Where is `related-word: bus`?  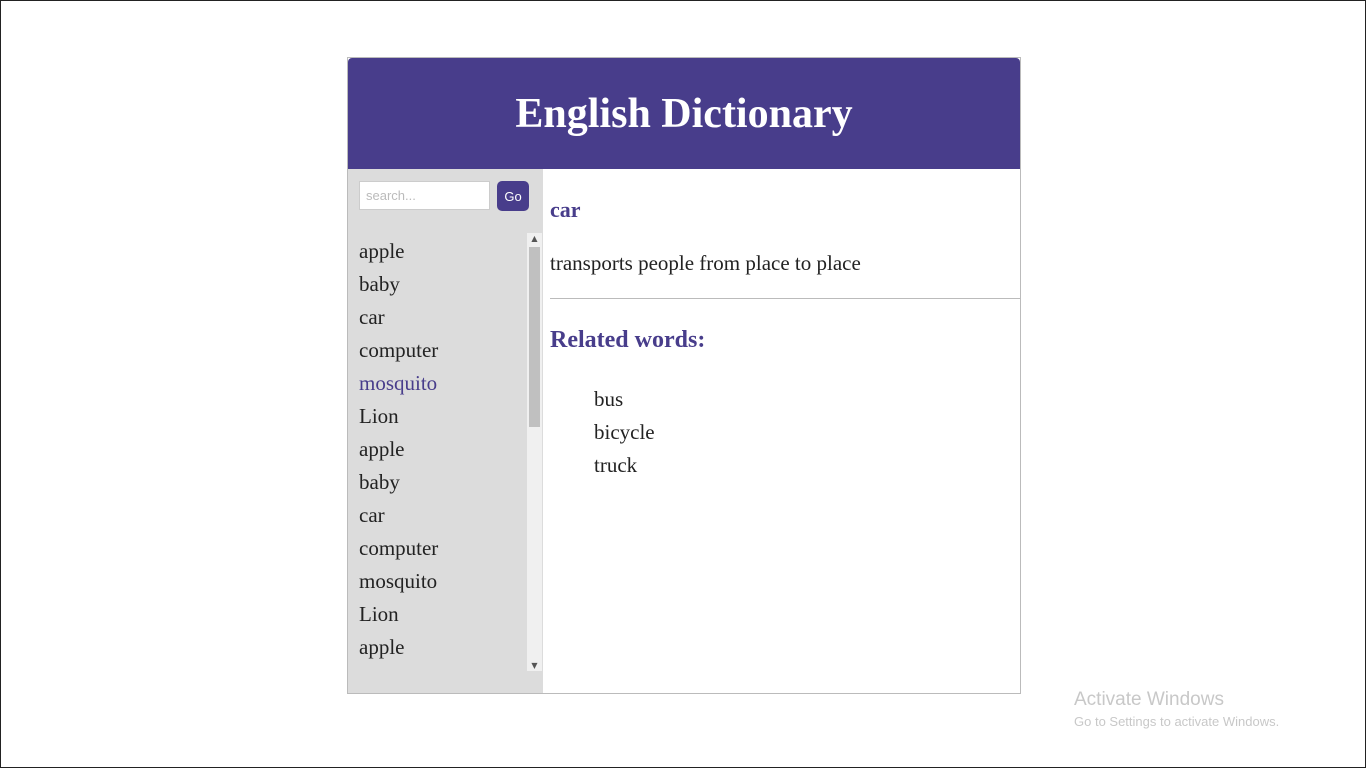 related-word: bus is located at coordinates (608, 399).